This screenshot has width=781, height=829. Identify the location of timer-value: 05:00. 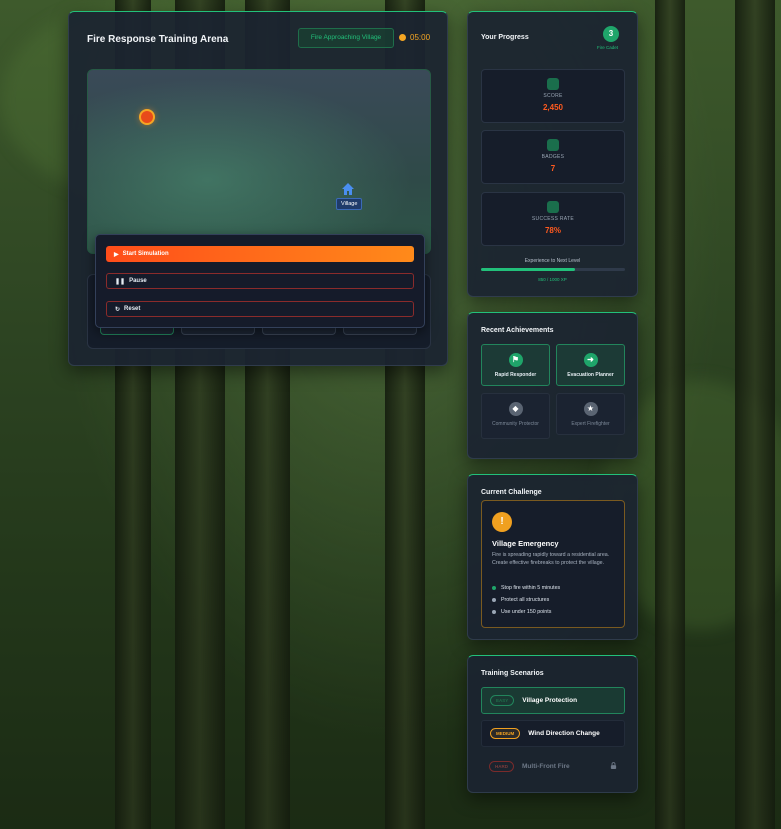
(420, 37).